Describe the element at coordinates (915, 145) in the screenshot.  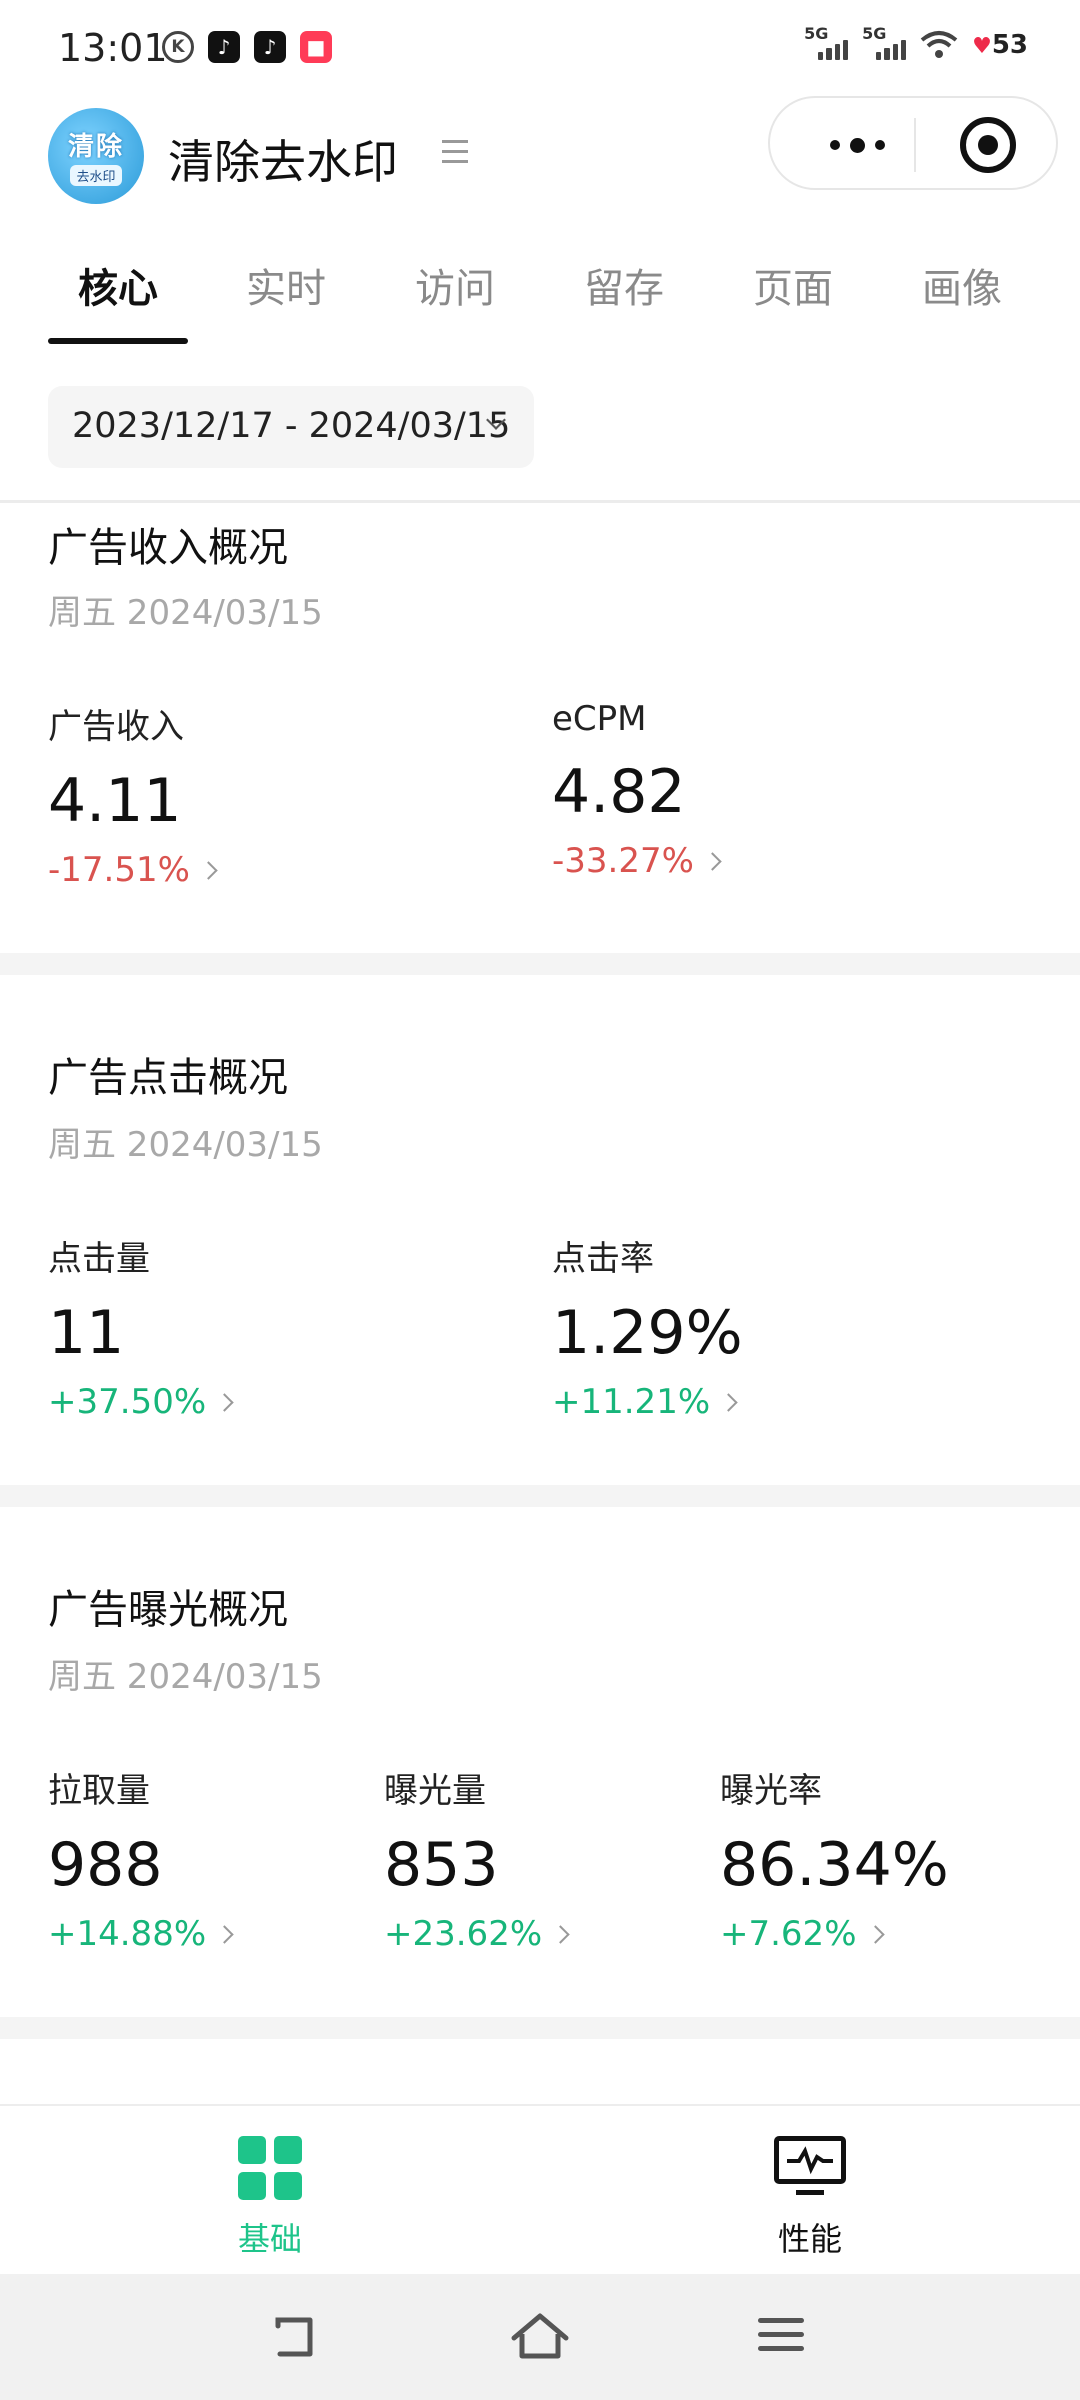
I see `capsule-divider` at that location.